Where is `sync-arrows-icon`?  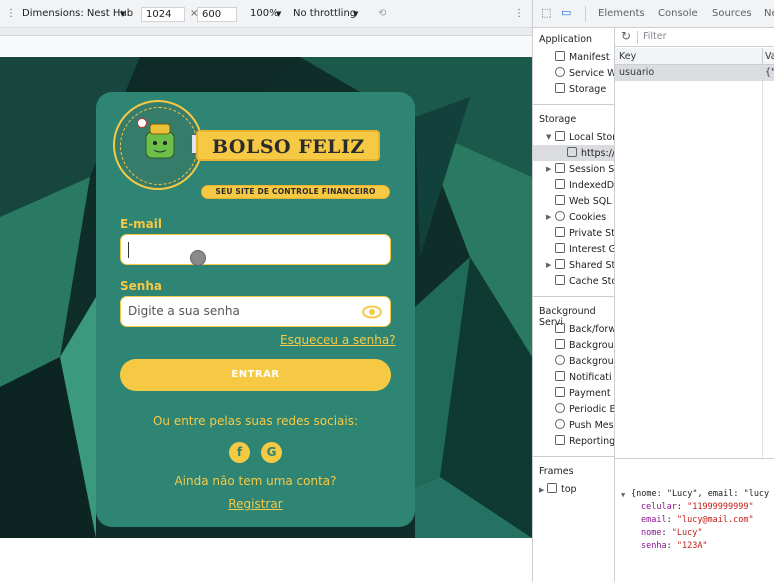 sync-arrows-icon is located at coordinates (560, 344).